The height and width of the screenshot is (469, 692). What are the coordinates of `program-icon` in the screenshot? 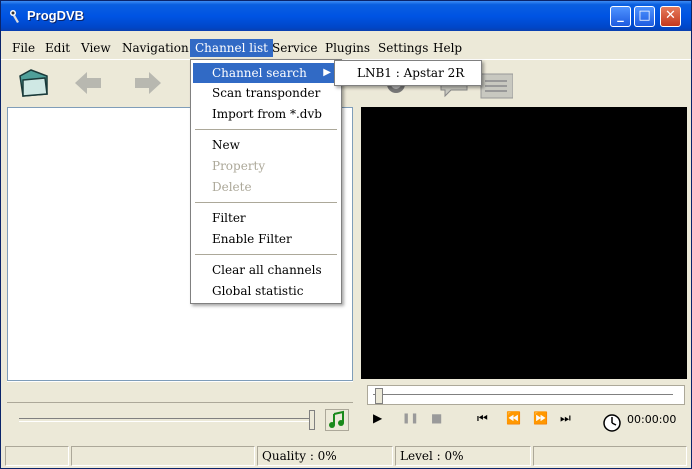 It's located at (14, 16).